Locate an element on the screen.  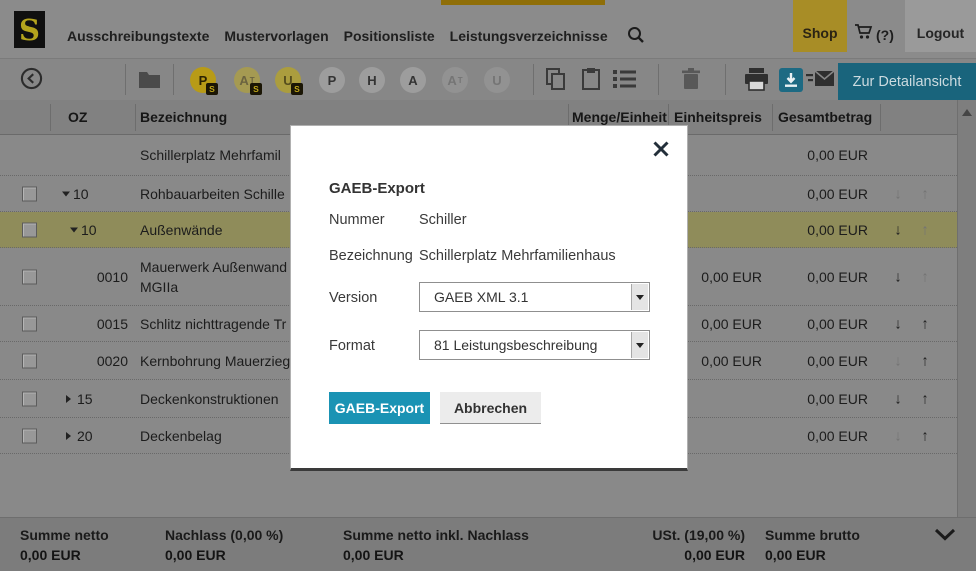
oz-cell: 10 is located at coordinates (89, 229).